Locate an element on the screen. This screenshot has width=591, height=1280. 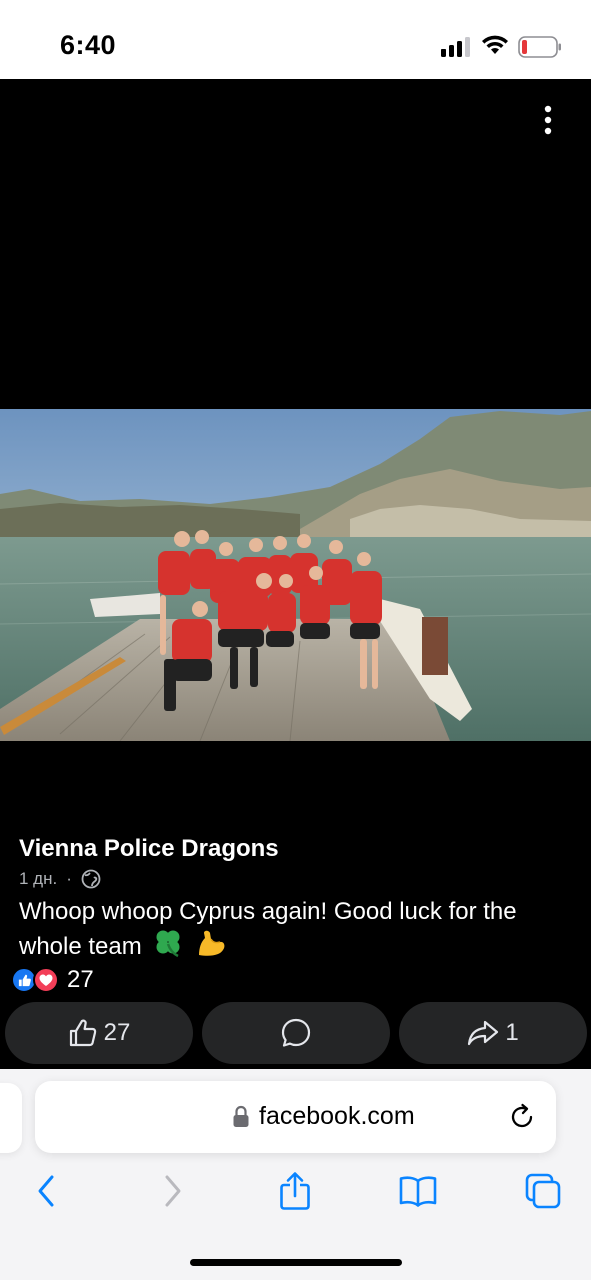
bookmarks-icon is located at coordinates (418, 1191).